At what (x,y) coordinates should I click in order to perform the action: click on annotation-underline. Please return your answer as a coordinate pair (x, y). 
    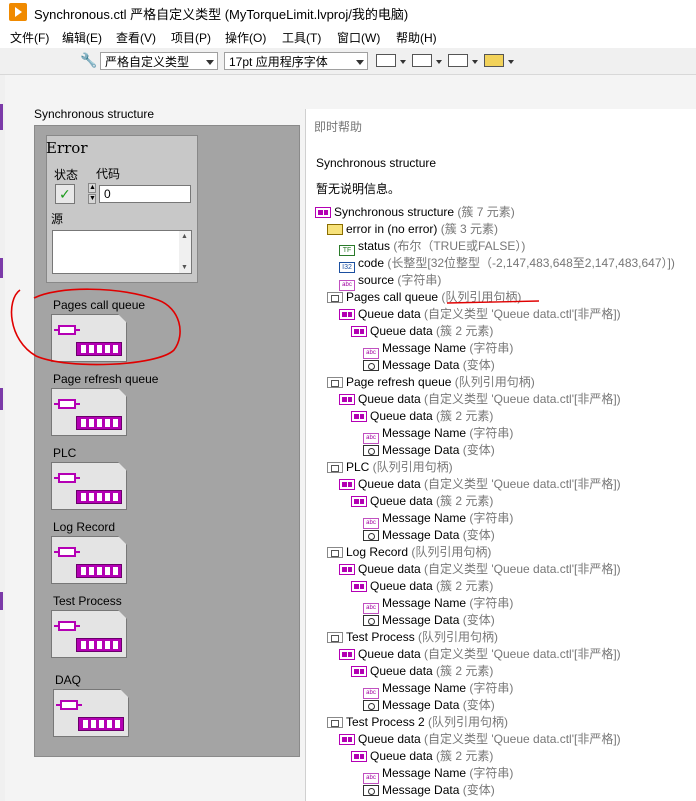
    Looking at the image, I should click on (493, 302).